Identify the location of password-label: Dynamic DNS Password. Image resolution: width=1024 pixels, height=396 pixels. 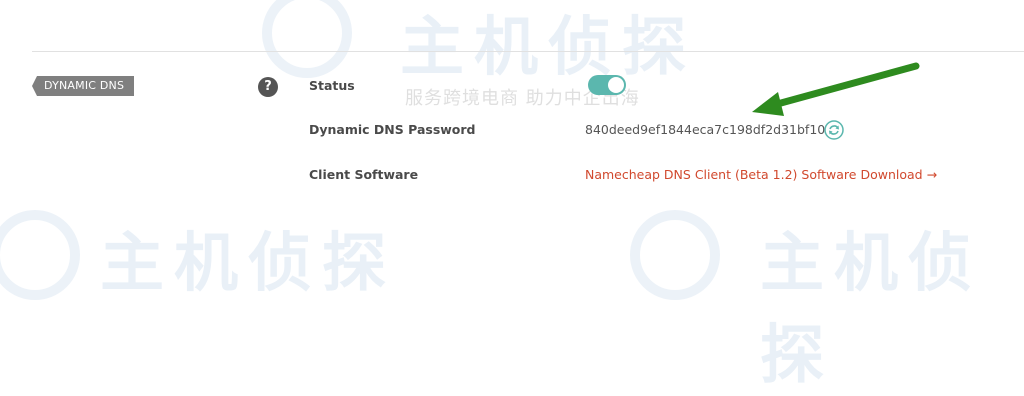
(392, 129).